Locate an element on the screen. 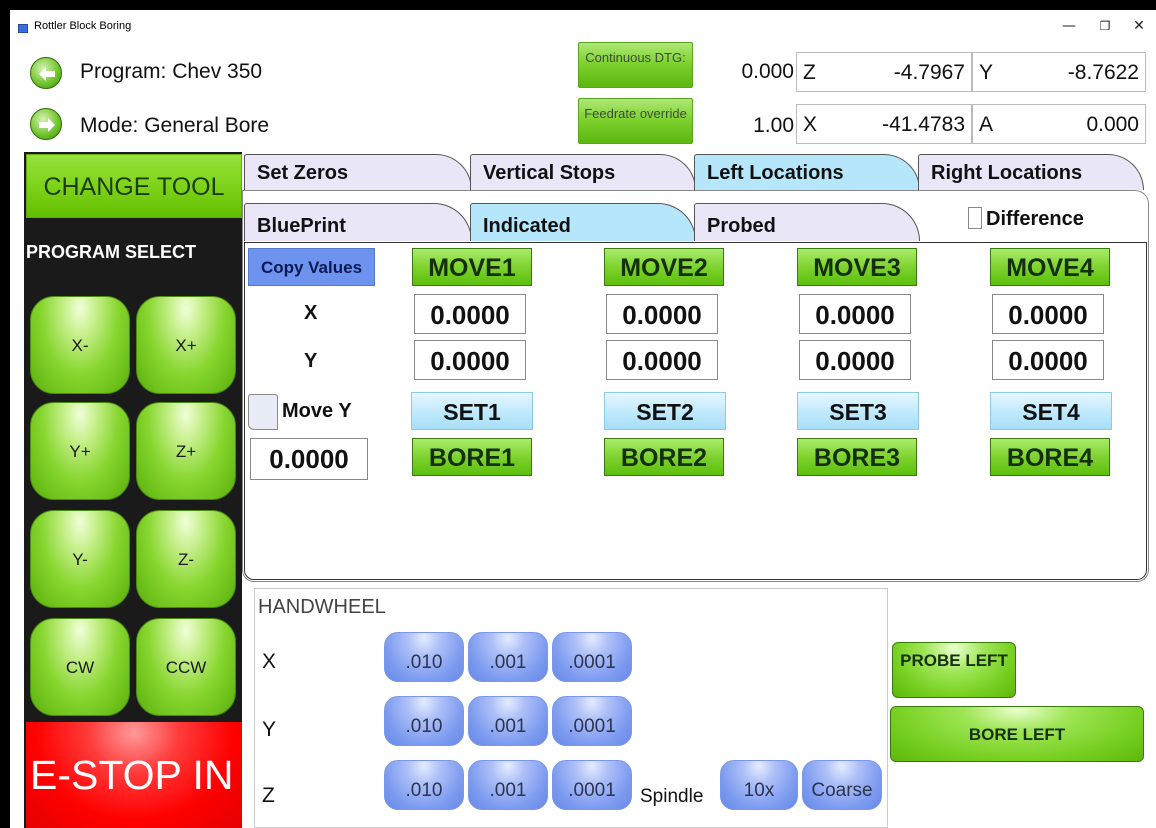 This screenshot has width=1156, height=828. spindle-10x-button: 10x is located at coordinates (759, 785).